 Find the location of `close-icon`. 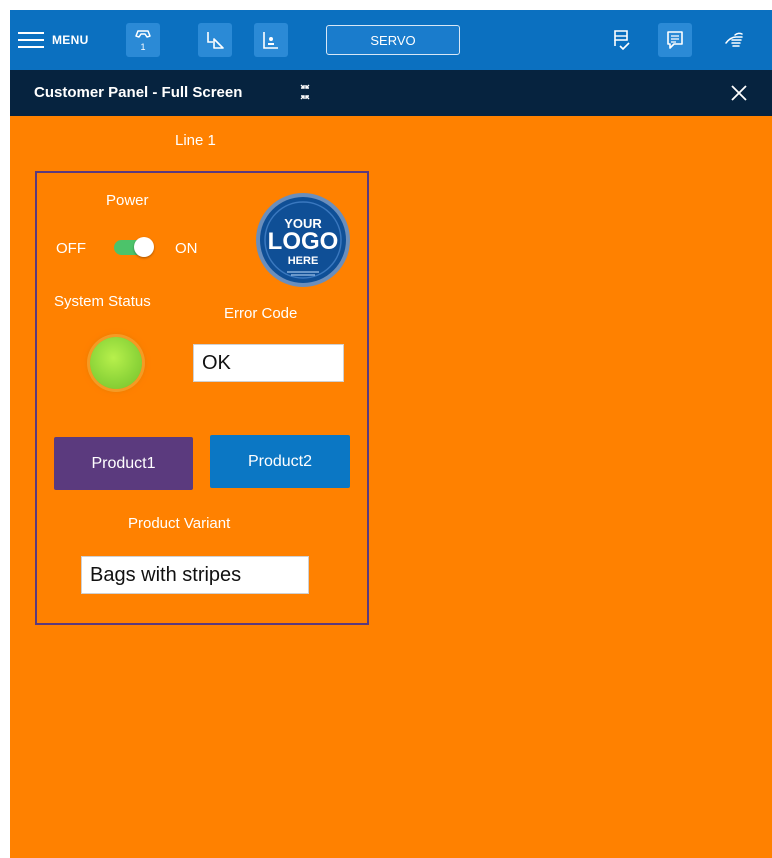

close-icon is located at coordinates (739, 93).